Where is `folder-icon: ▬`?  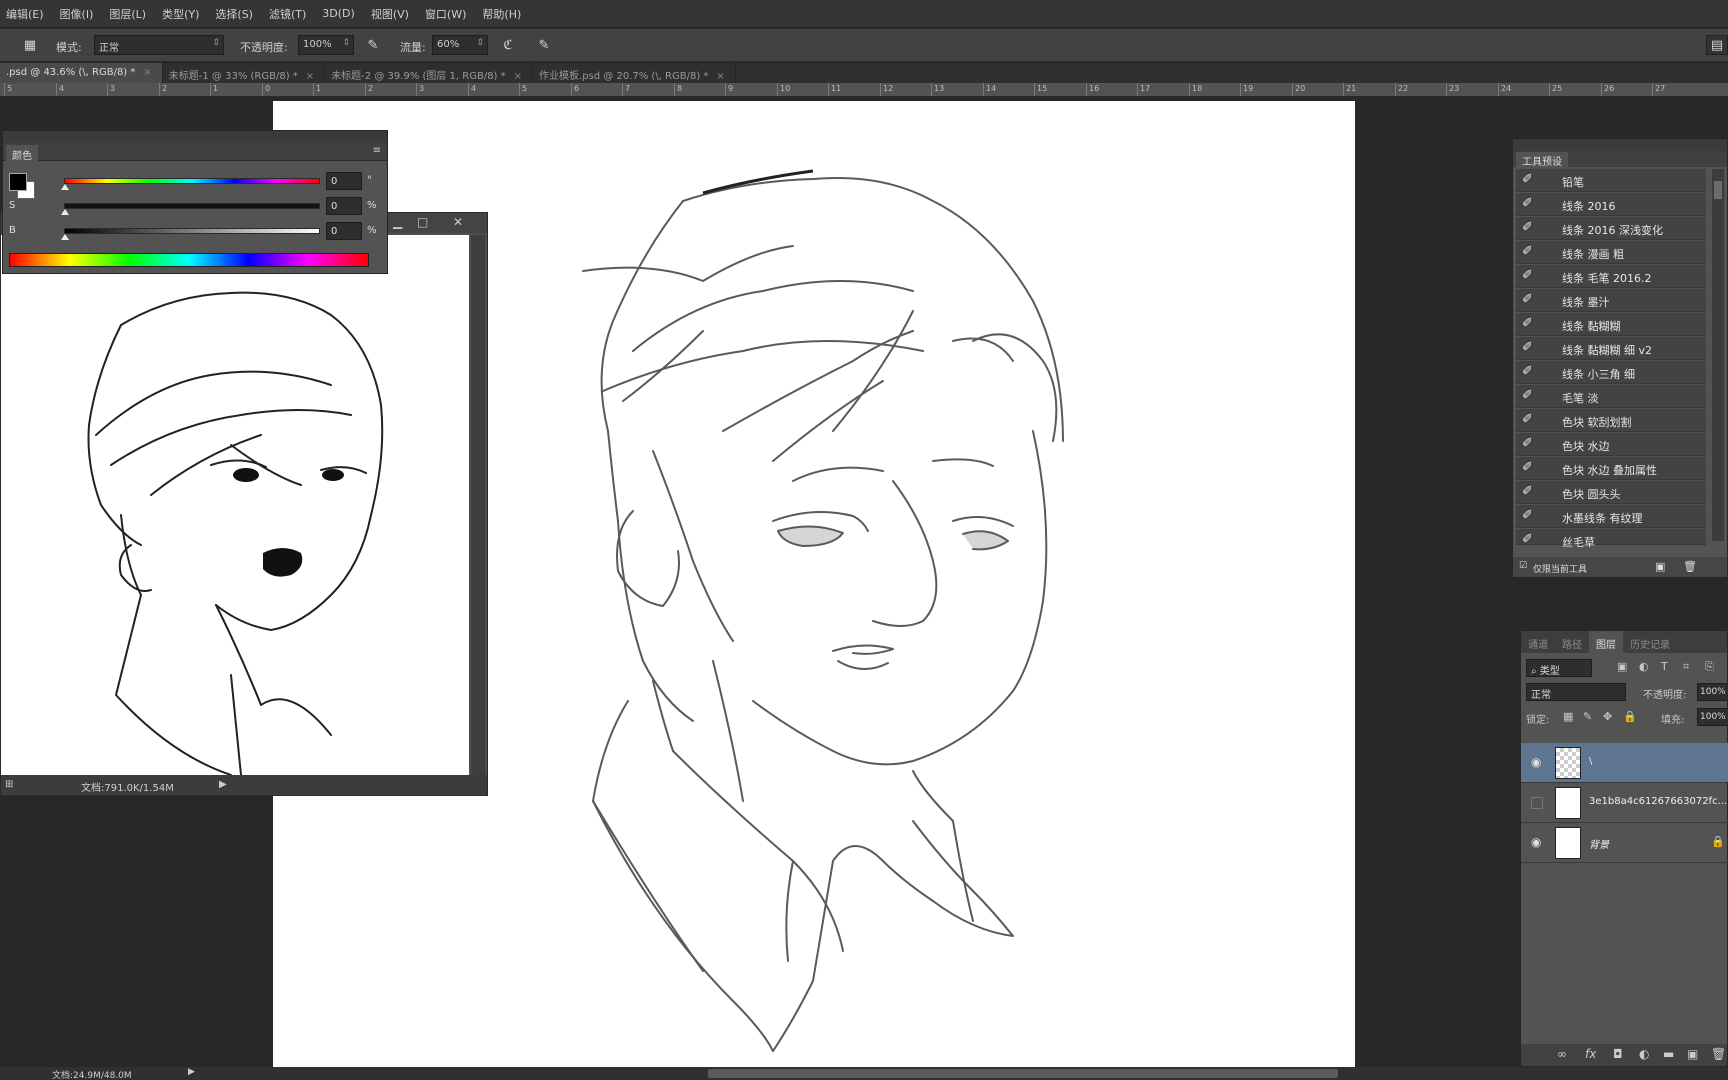
folder-icon: ▬ is located at coordinates (1668, 1054).